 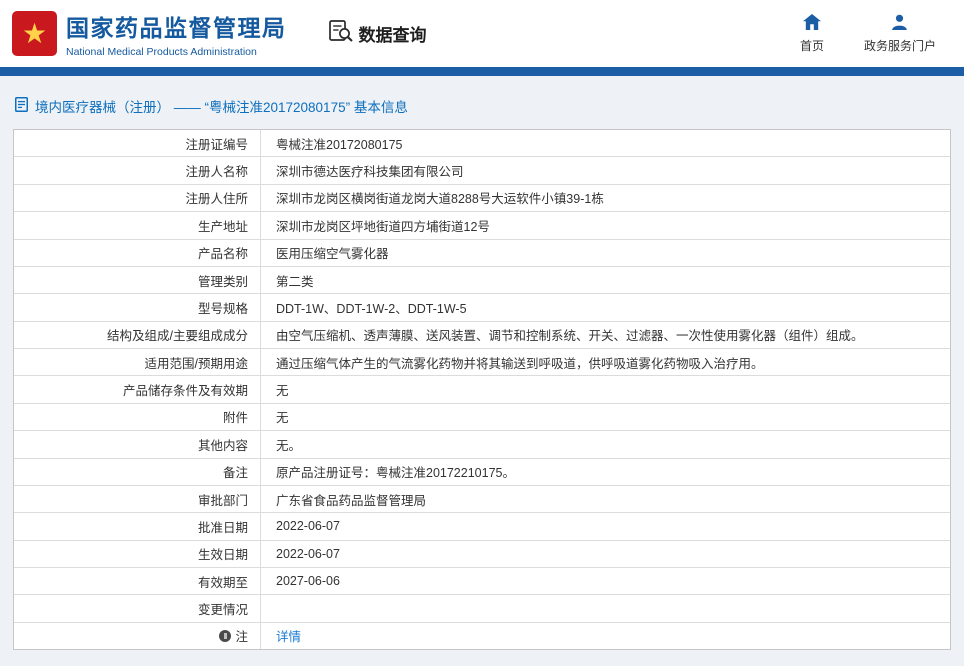 I want to click on row-label: 变更情况, so click(x=137, y=608).